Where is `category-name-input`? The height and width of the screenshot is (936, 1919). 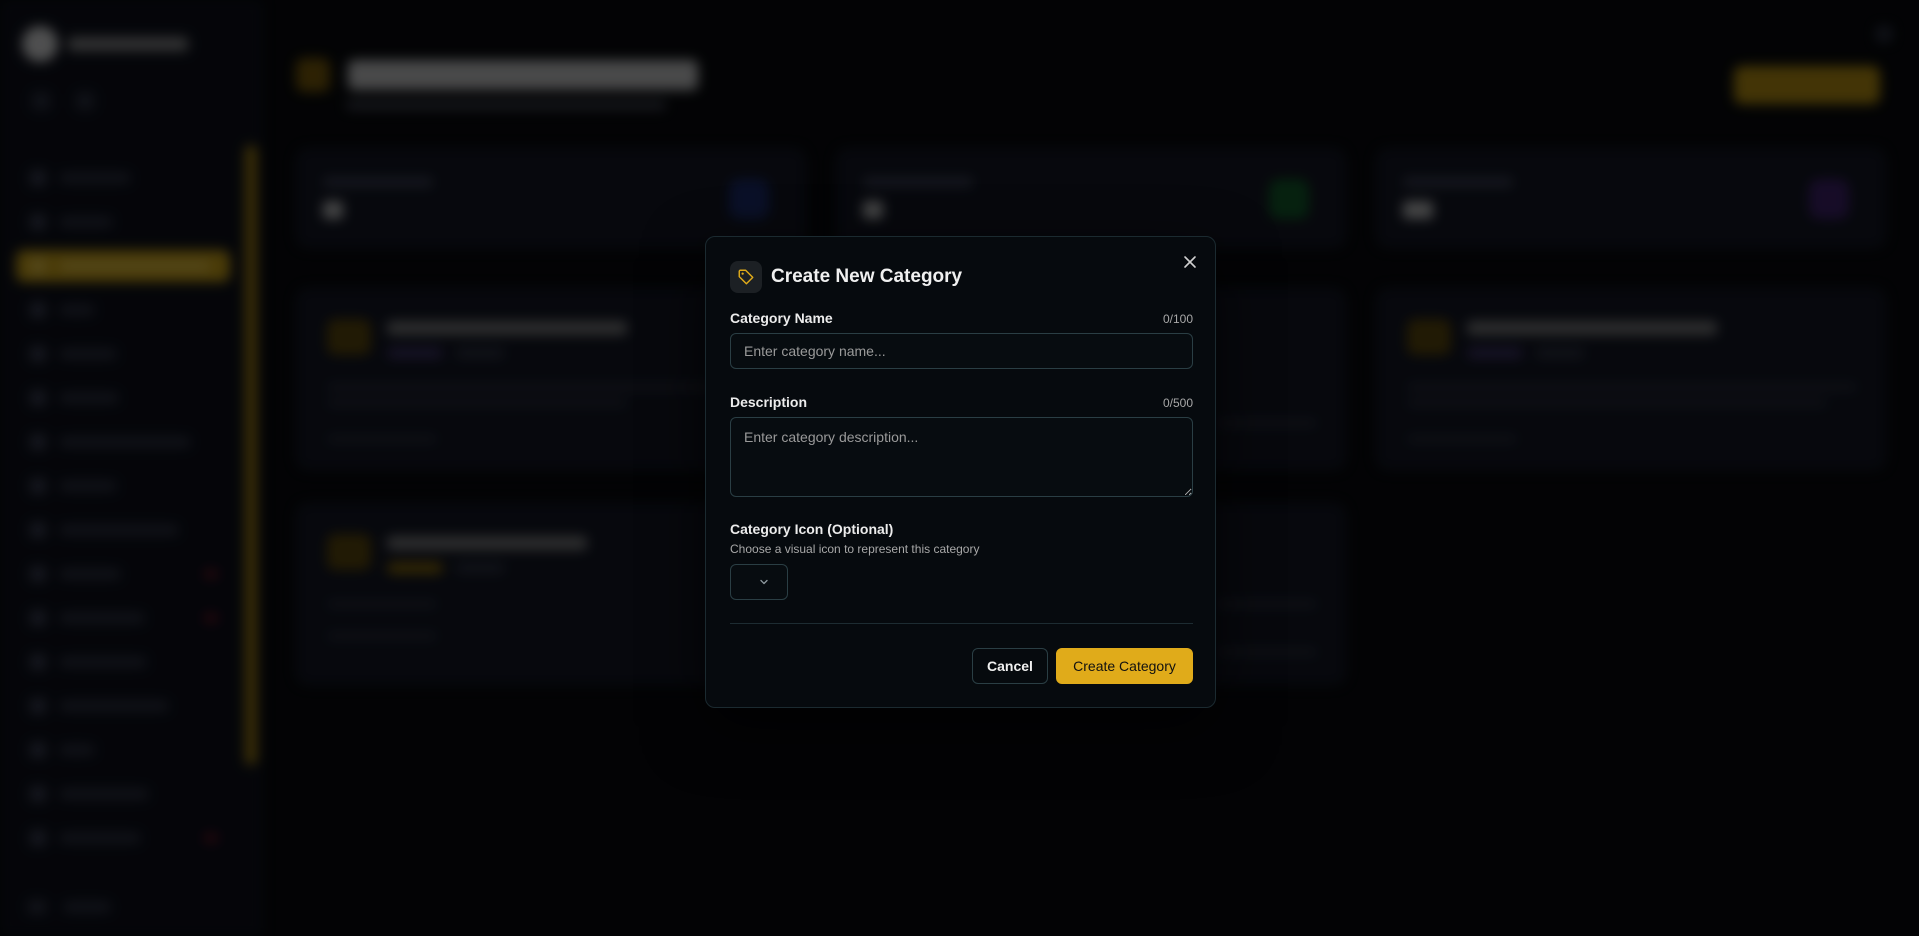 category-name-input is located at coordinates (961, 351).